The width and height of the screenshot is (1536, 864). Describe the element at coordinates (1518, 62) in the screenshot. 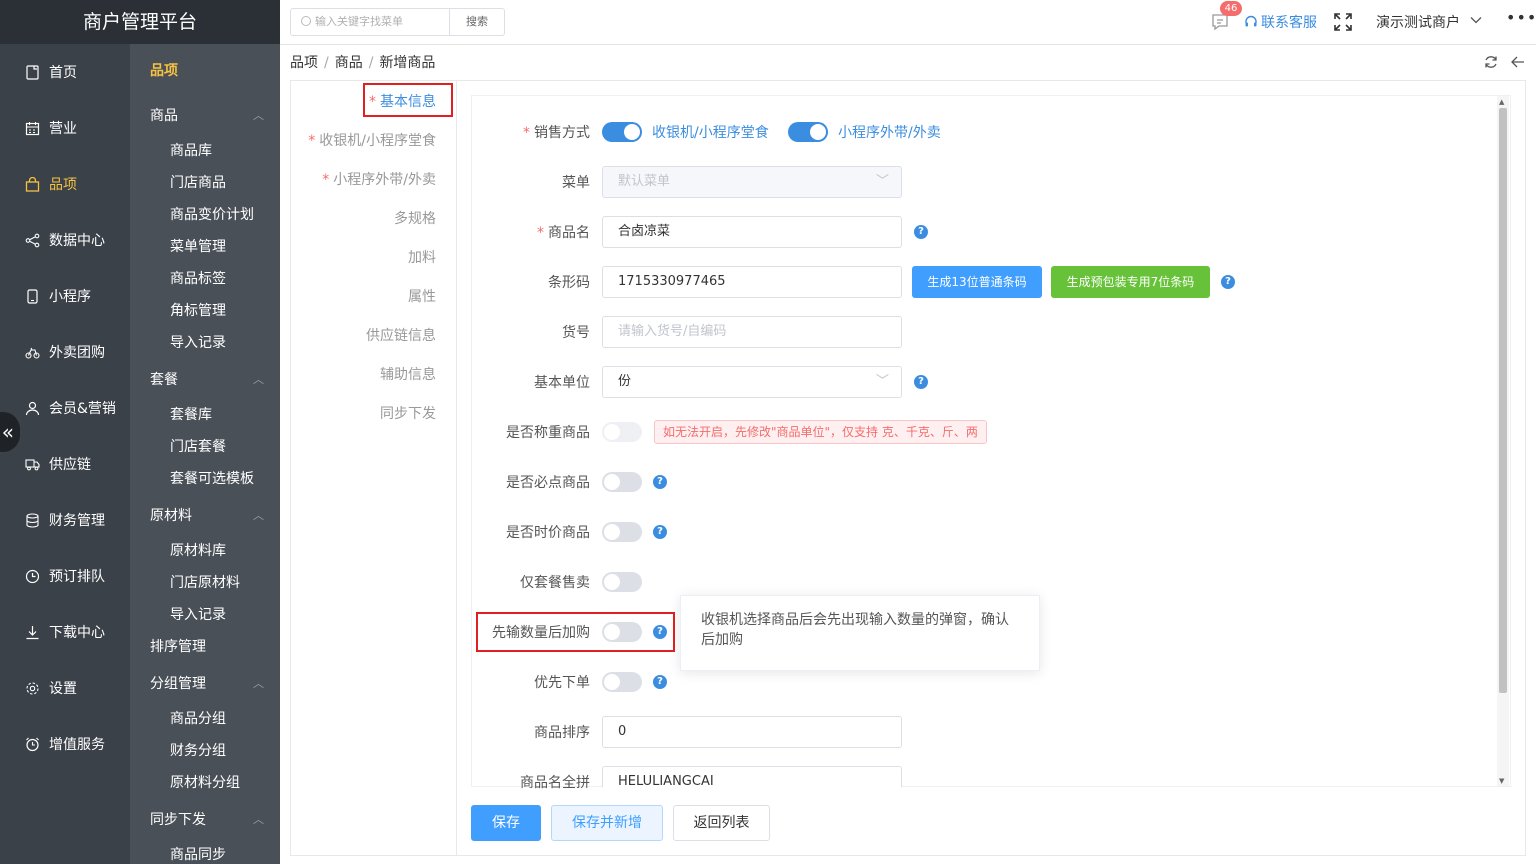

I see `back-arrow-icon` at that location.